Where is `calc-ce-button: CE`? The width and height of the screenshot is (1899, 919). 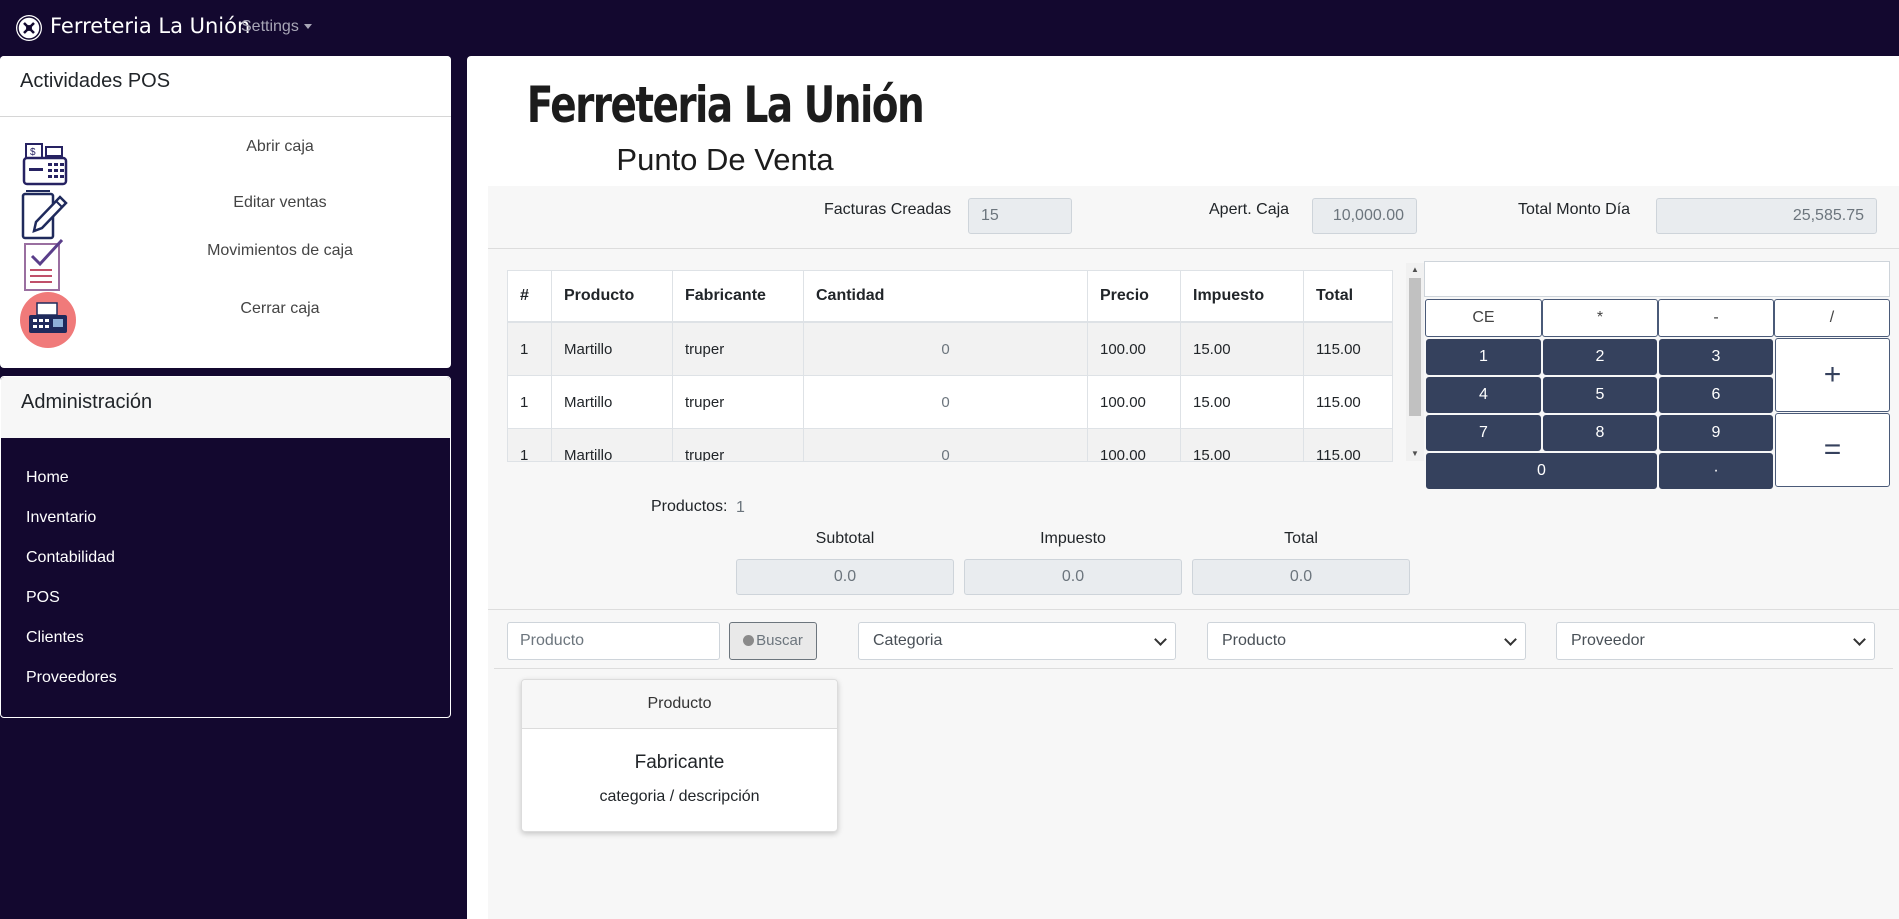
calc-ce-button: CE is located at coordinates (1483, 318).